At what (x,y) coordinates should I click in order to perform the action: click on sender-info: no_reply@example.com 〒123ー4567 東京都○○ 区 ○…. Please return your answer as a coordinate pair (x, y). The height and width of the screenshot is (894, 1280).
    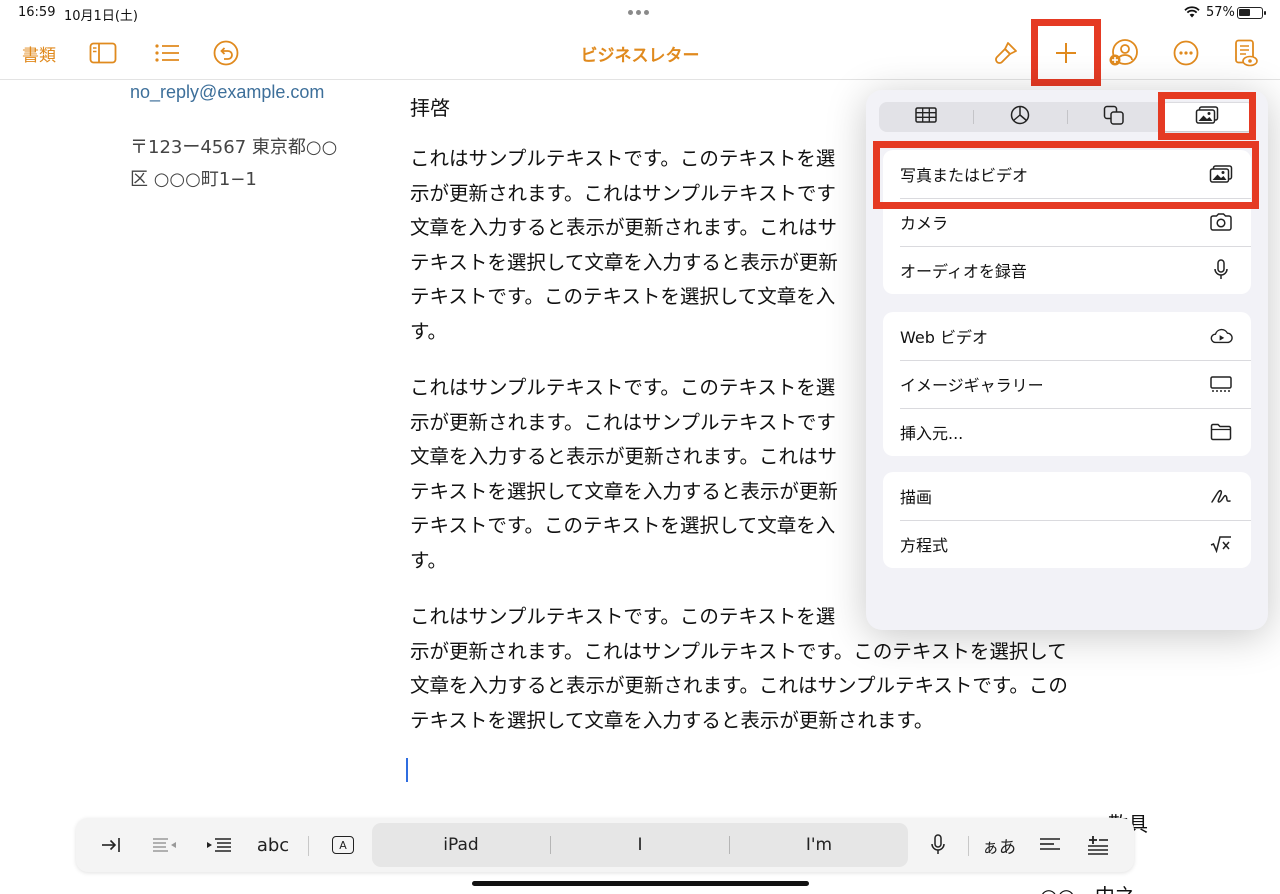
    Looking at the image, I should click on (250, 136).